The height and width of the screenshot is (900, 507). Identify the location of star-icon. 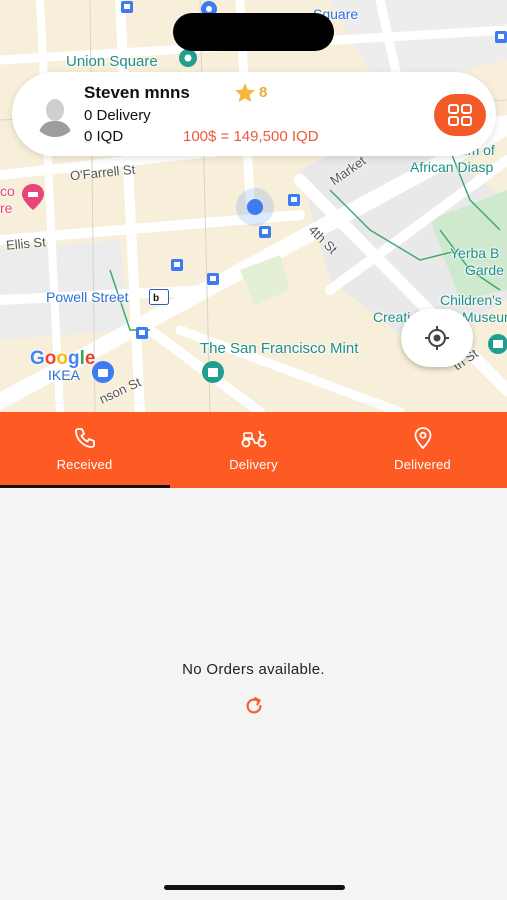
(245, 92).